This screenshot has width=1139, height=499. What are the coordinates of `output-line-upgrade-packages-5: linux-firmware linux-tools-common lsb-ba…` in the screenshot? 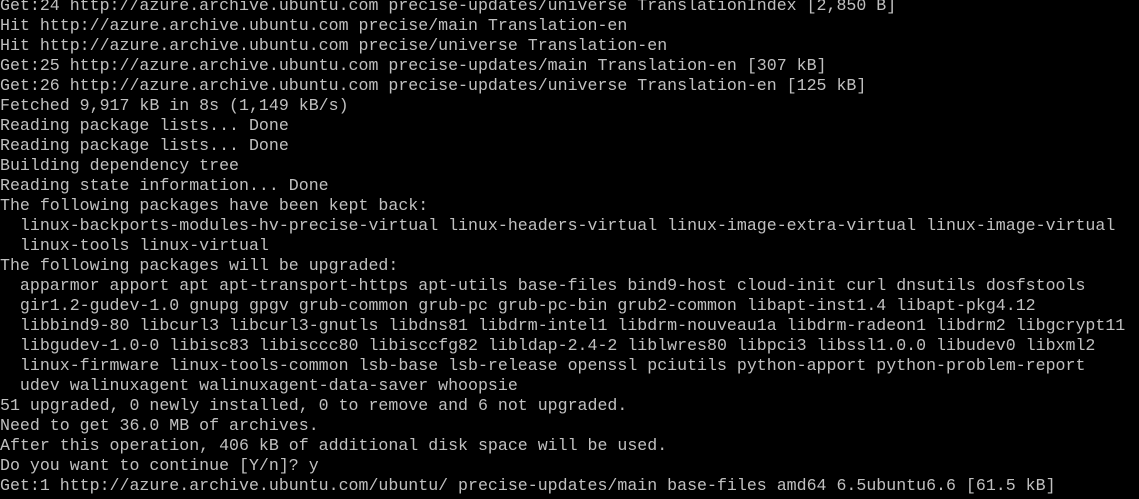 It's located at (543, 365).